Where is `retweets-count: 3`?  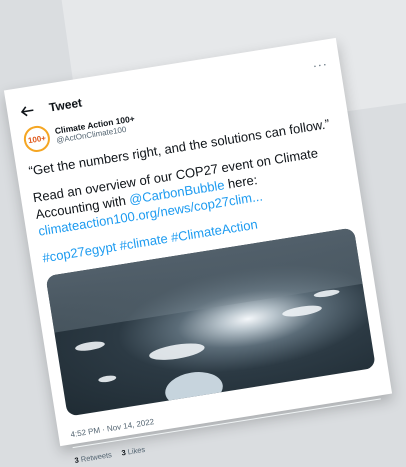
retweets-count: 3 is located at coordinates (77, 460).